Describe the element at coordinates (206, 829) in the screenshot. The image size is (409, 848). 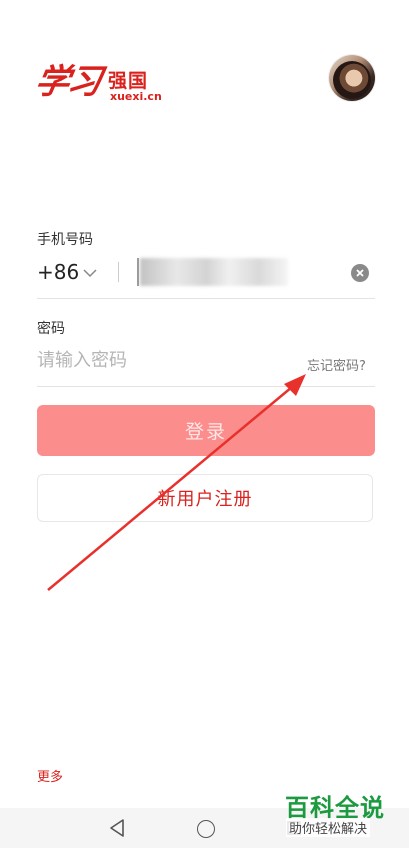
I see `circle-home-icon` at that location.